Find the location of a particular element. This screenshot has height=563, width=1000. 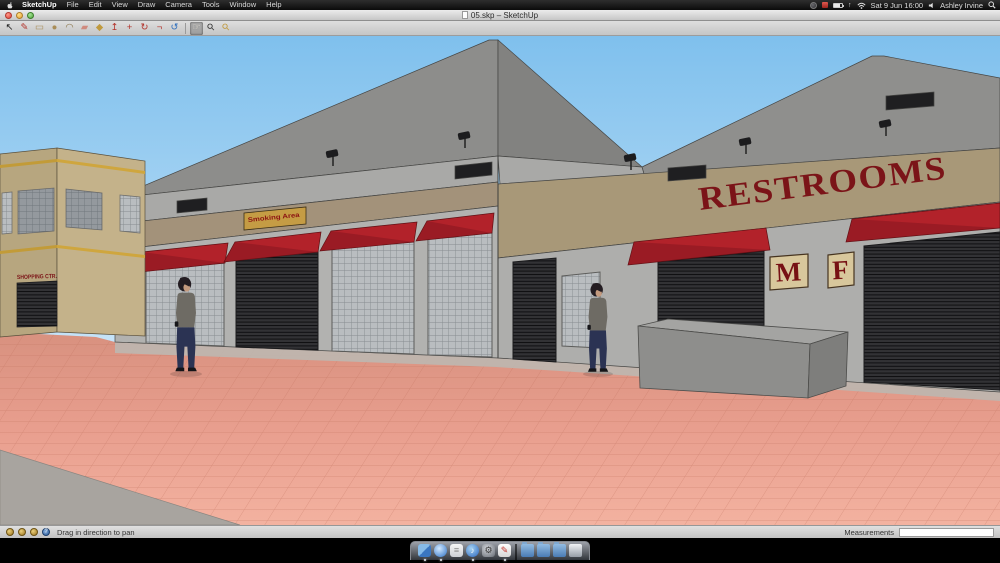

close-button is located at coordinates (8, 15).